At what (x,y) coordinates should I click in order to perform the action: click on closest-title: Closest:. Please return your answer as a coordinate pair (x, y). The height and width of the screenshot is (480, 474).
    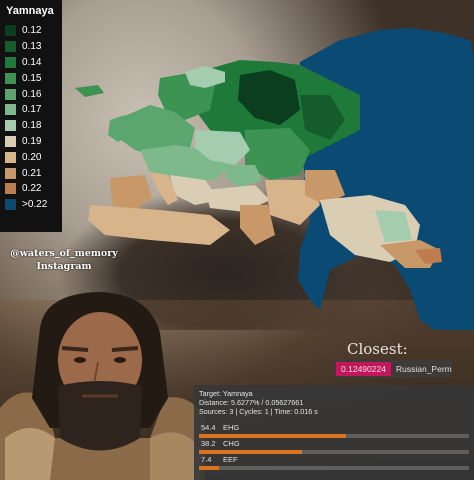
    Looking at the image, I should click on (377, 349).